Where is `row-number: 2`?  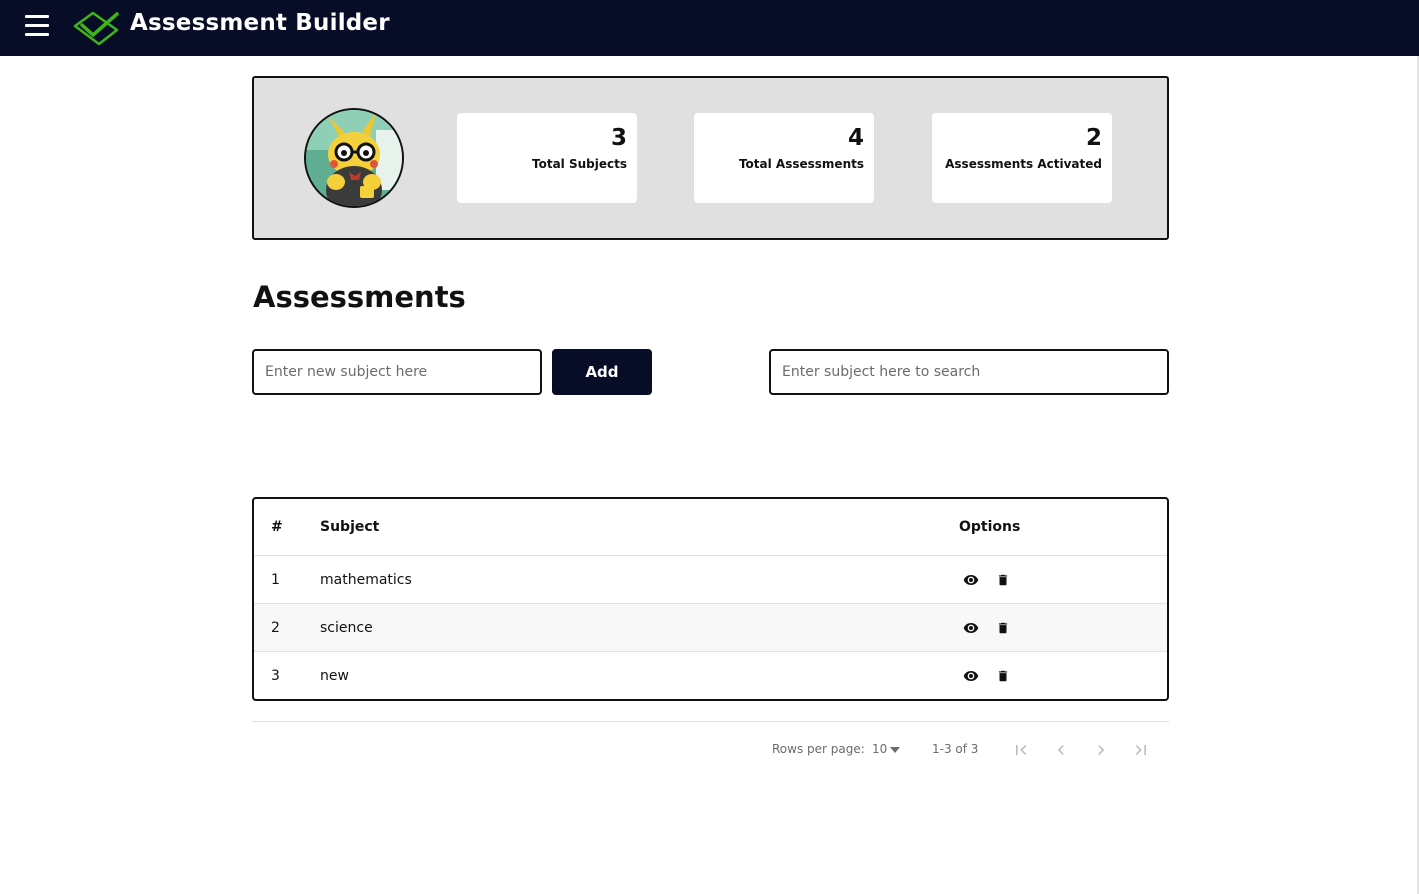 row-number: 2 is located at coordinates (275, 627).